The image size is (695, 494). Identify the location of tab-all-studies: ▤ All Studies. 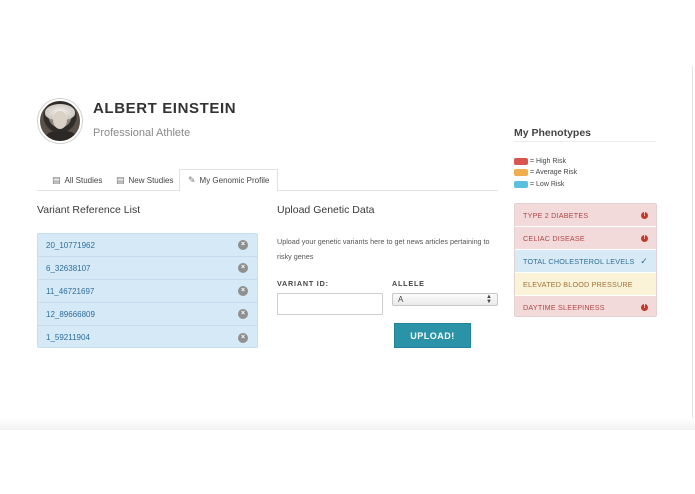
(77, 180).